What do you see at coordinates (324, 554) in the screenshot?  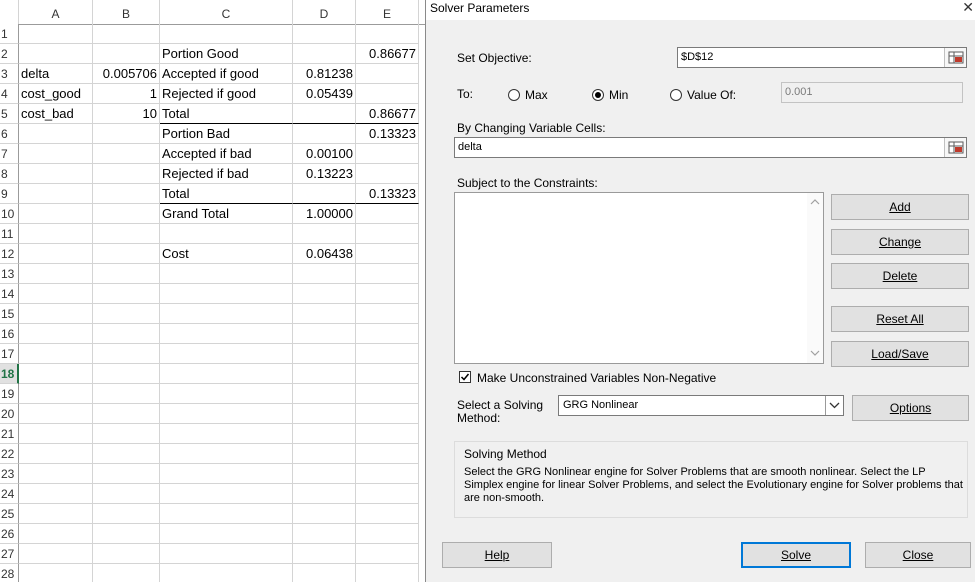 I see `cell-d27` at bounding box center [324, 554].